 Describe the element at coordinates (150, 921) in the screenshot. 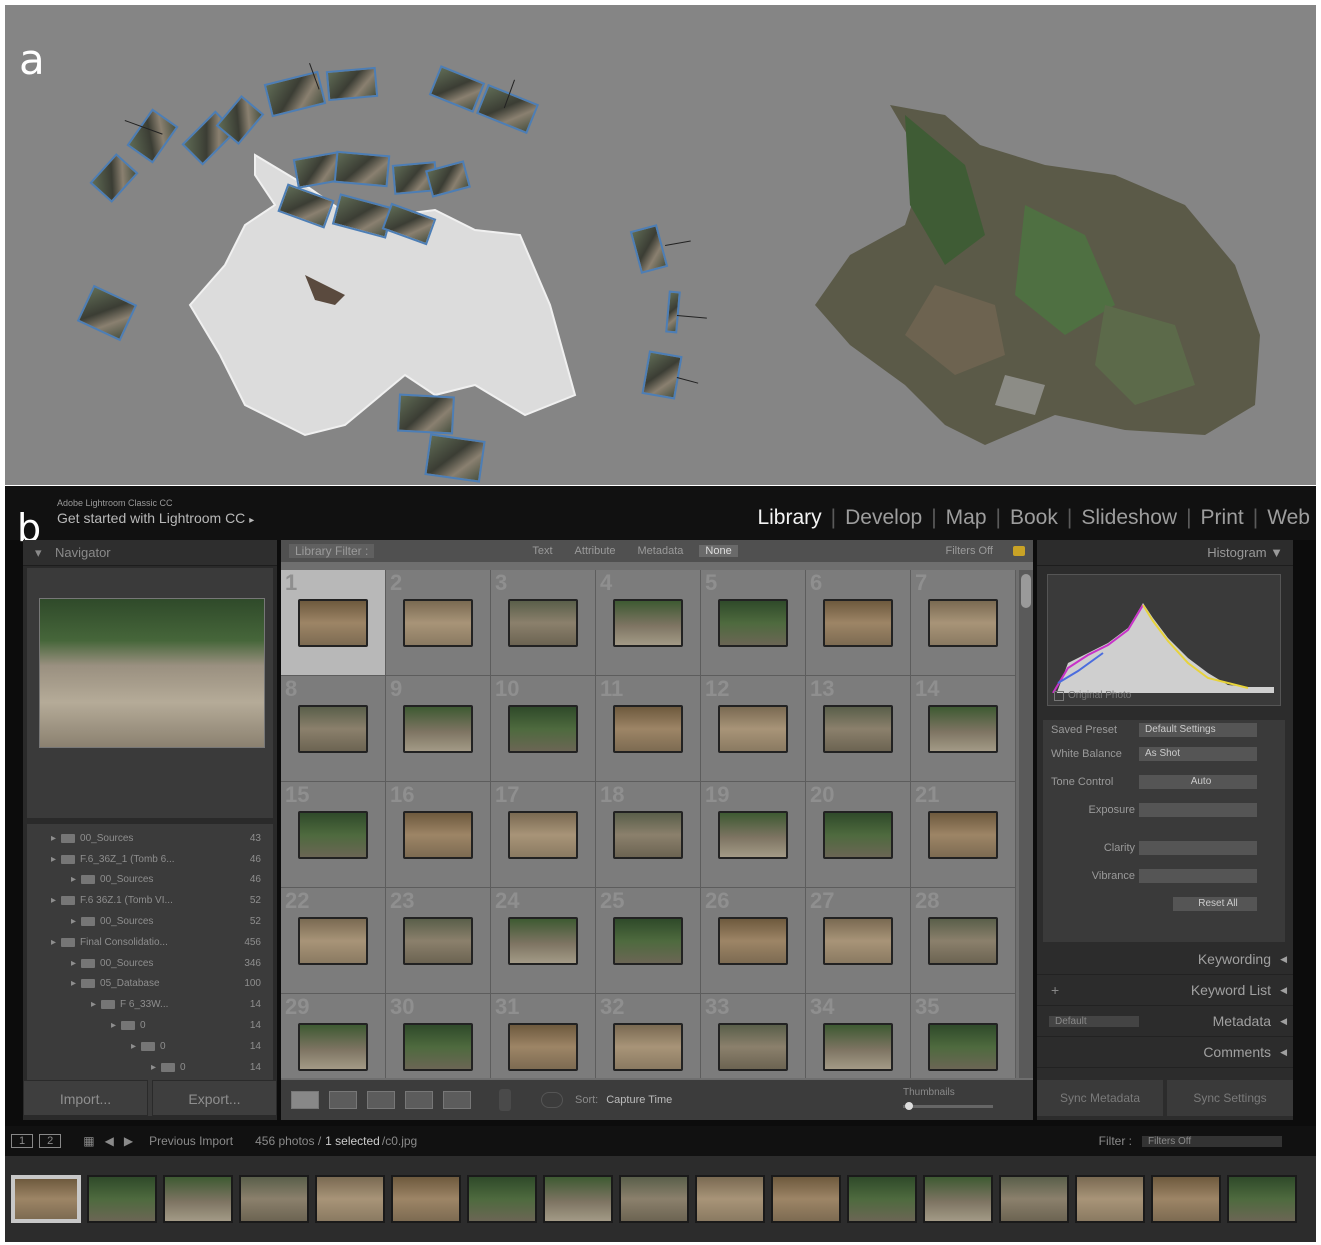

I see `folder-row: ▸ 00_Sources 52` at that location.